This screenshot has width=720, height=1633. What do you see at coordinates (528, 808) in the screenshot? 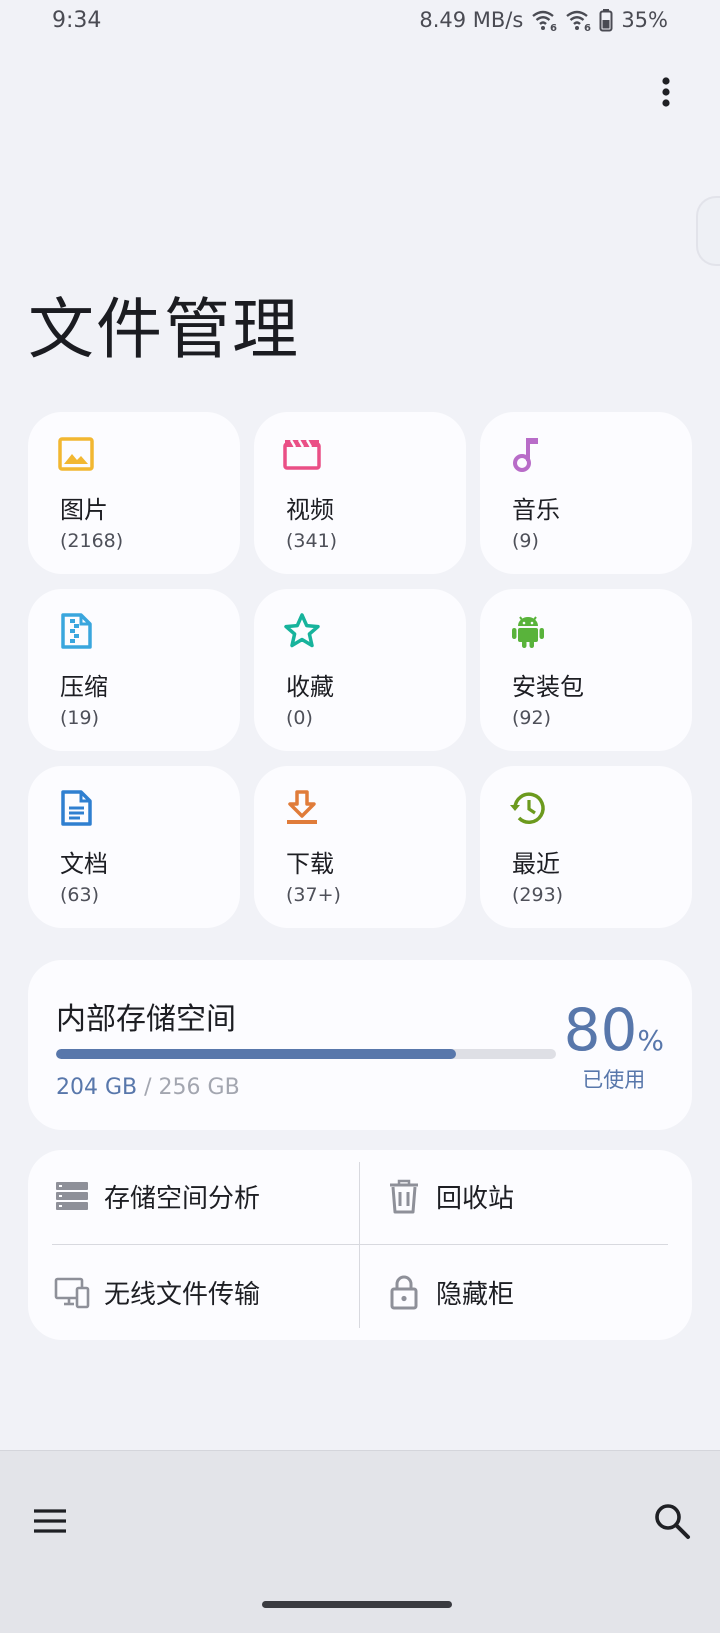
I see `history-icon` at bounding box center [528, 808].